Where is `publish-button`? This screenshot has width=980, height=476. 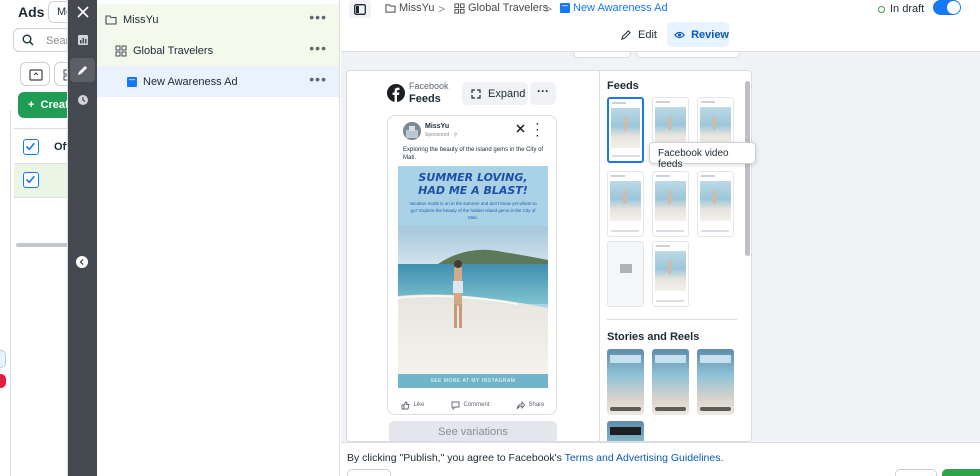 publish-button is located at coordinates (961, 472).